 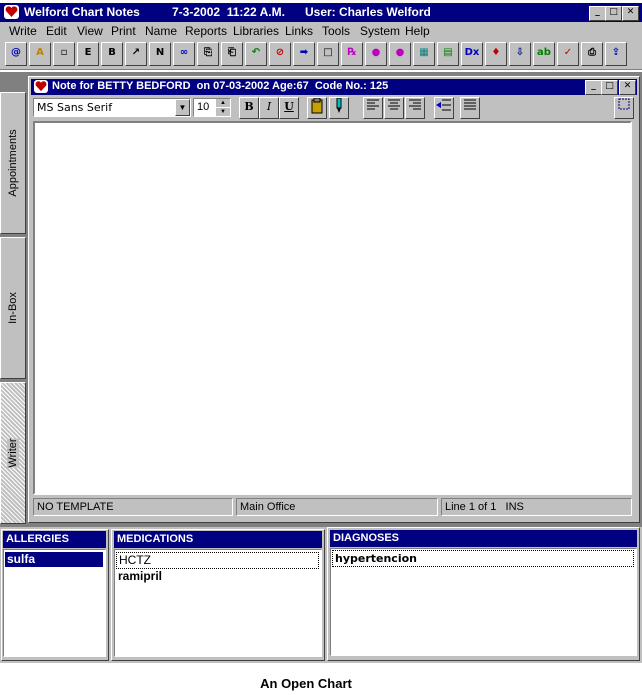 What do you see at coordinates (609, 87) in the screenshot?
I see `note-maximize-icon: □` at bounding box center [609, 87].